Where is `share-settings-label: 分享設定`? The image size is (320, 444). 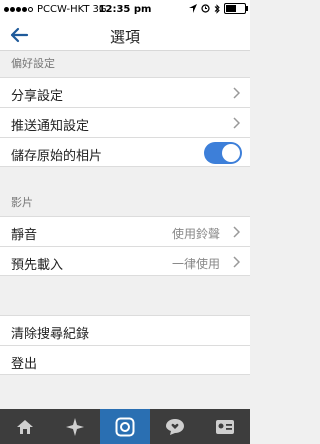
share-settings-label: 分享設定 is located at coordinates (37, 96).